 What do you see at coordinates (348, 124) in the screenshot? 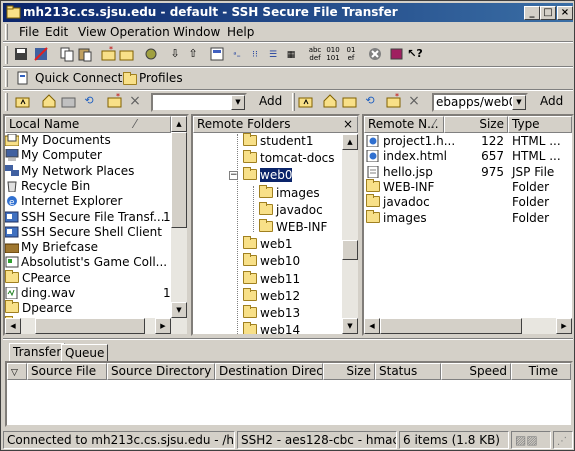
I see `close-tree-icon: ×` at bounding box center [348, 124].